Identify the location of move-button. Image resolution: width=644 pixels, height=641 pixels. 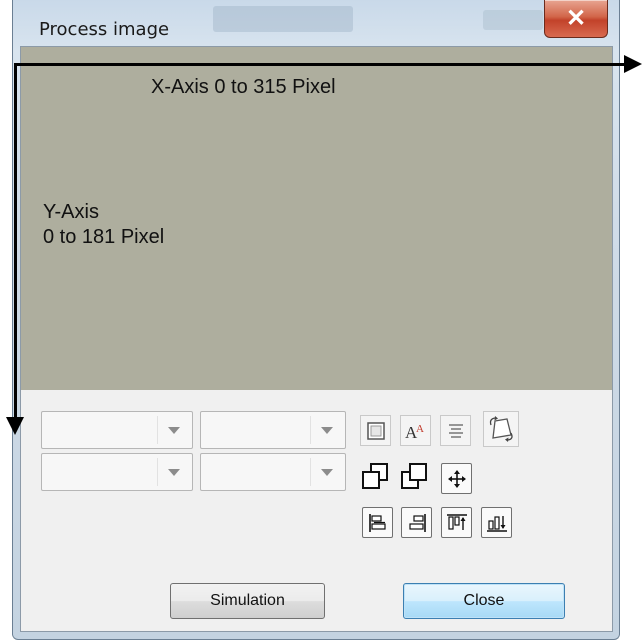
(456, 478).